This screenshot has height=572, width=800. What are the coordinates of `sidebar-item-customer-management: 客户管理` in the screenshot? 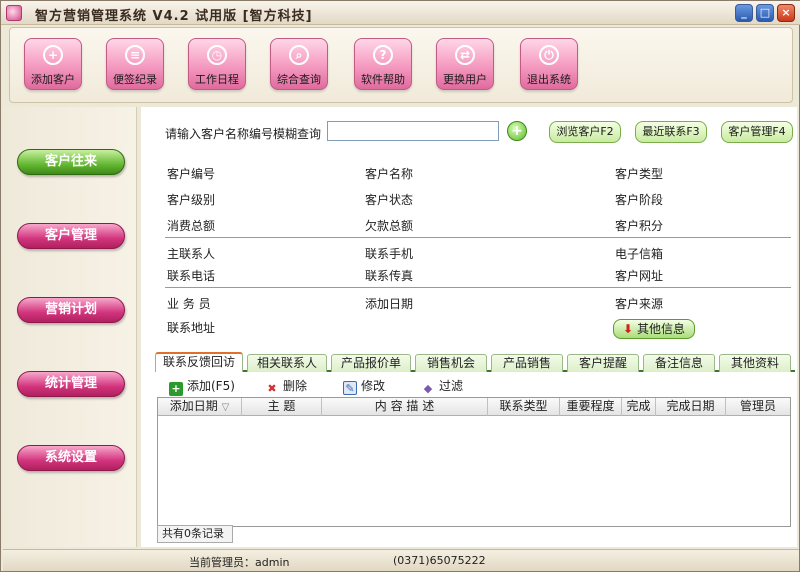 It's located at (71, 236).